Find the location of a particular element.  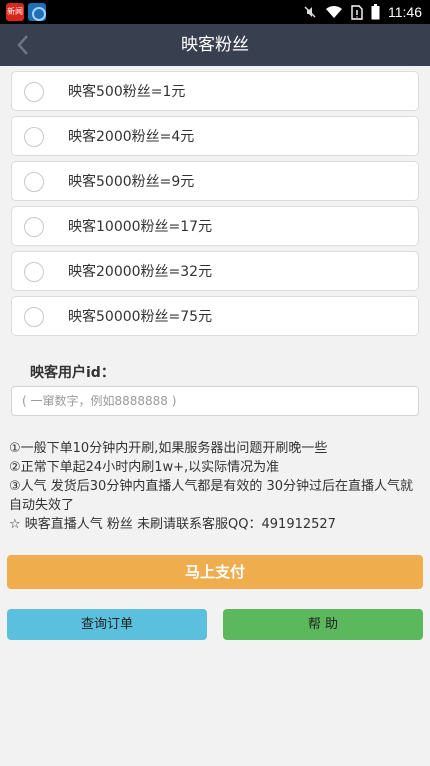

news-app-icon: 新闻 is located at coordinates (15, 12).